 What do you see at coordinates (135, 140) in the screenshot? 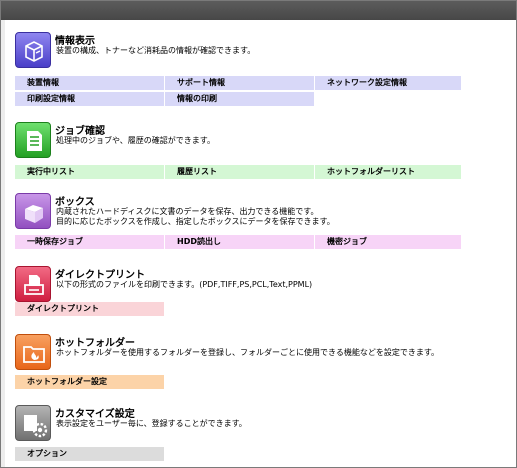
I see `section-description: 処理中のジョブや、履歴の確認ができます。` at bounding box center [135, 140].